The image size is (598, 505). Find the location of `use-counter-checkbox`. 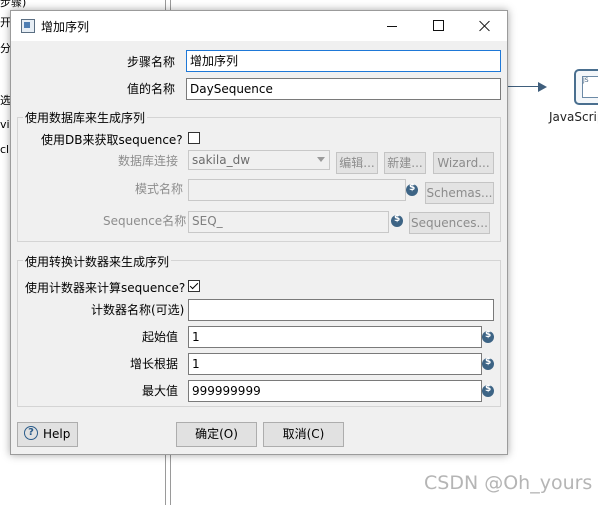

use-counter-checkbox is located at coordinates (194, 286).